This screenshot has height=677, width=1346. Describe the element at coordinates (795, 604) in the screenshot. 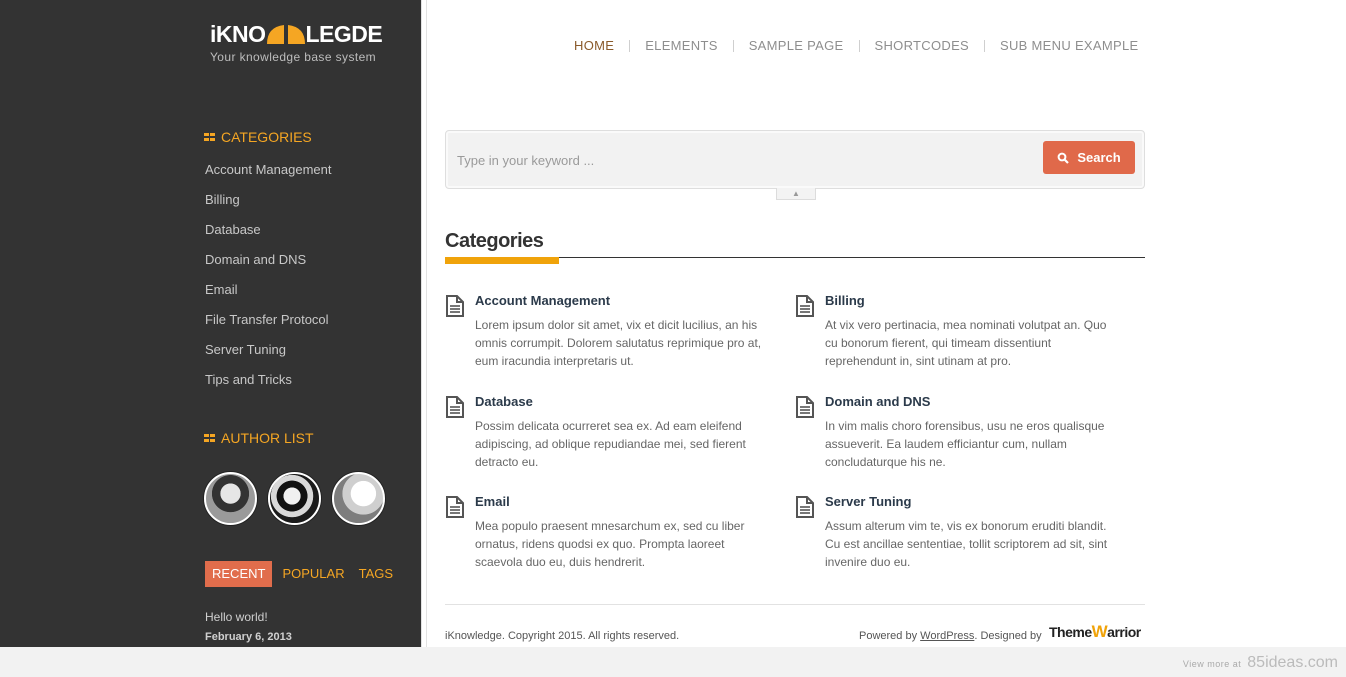

I see `footer-divider` at that location.